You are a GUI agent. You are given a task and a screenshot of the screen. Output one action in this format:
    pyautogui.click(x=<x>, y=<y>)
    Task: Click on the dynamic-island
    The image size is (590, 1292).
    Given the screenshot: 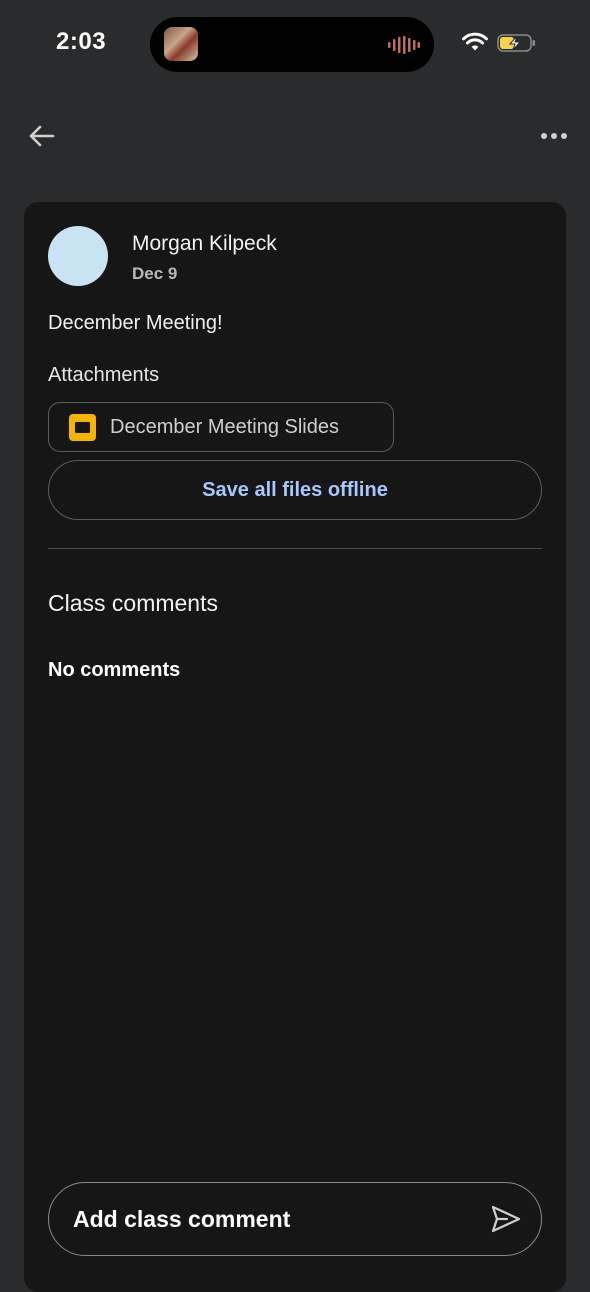 What is the action you would take?
    pyautogui.click(x=292, y=44)
    